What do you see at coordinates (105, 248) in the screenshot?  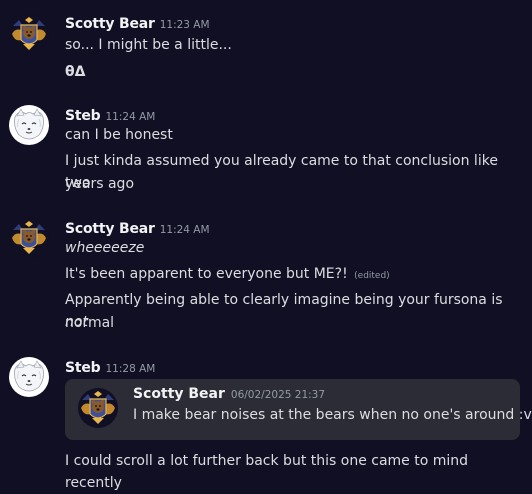 I see `message-text-italic: wheeeeeze` at bounding box center [105, 248].